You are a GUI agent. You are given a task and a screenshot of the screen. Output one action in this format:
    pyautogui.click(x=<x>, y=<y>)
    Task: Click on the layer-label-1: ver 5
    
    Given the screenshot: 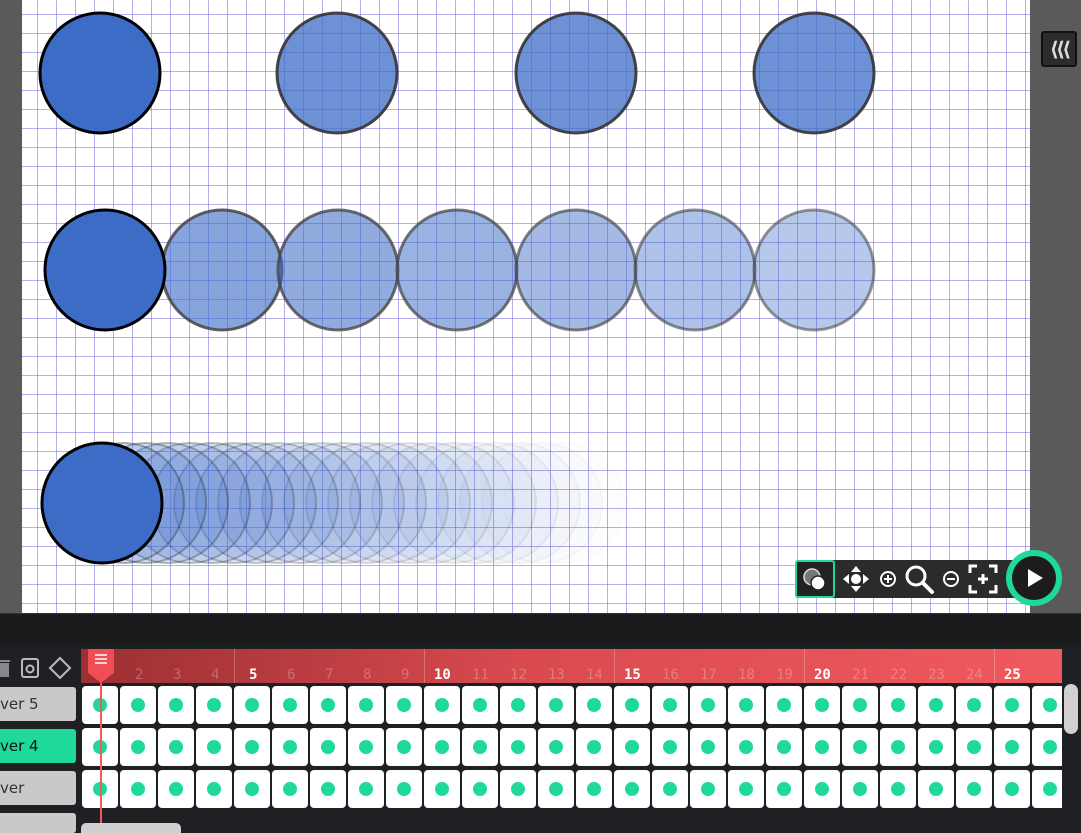 What is the action you would take?
    pyautogui.click(x=38, y=704)
    